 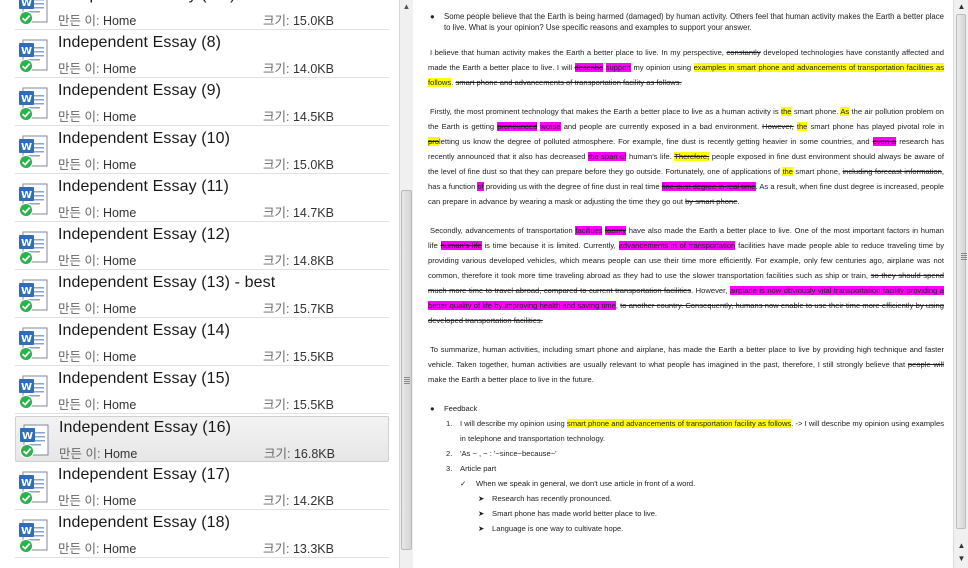 I want to click on feedback-example: ➤ Research has recently pronounced., so click(x=694, y=498).